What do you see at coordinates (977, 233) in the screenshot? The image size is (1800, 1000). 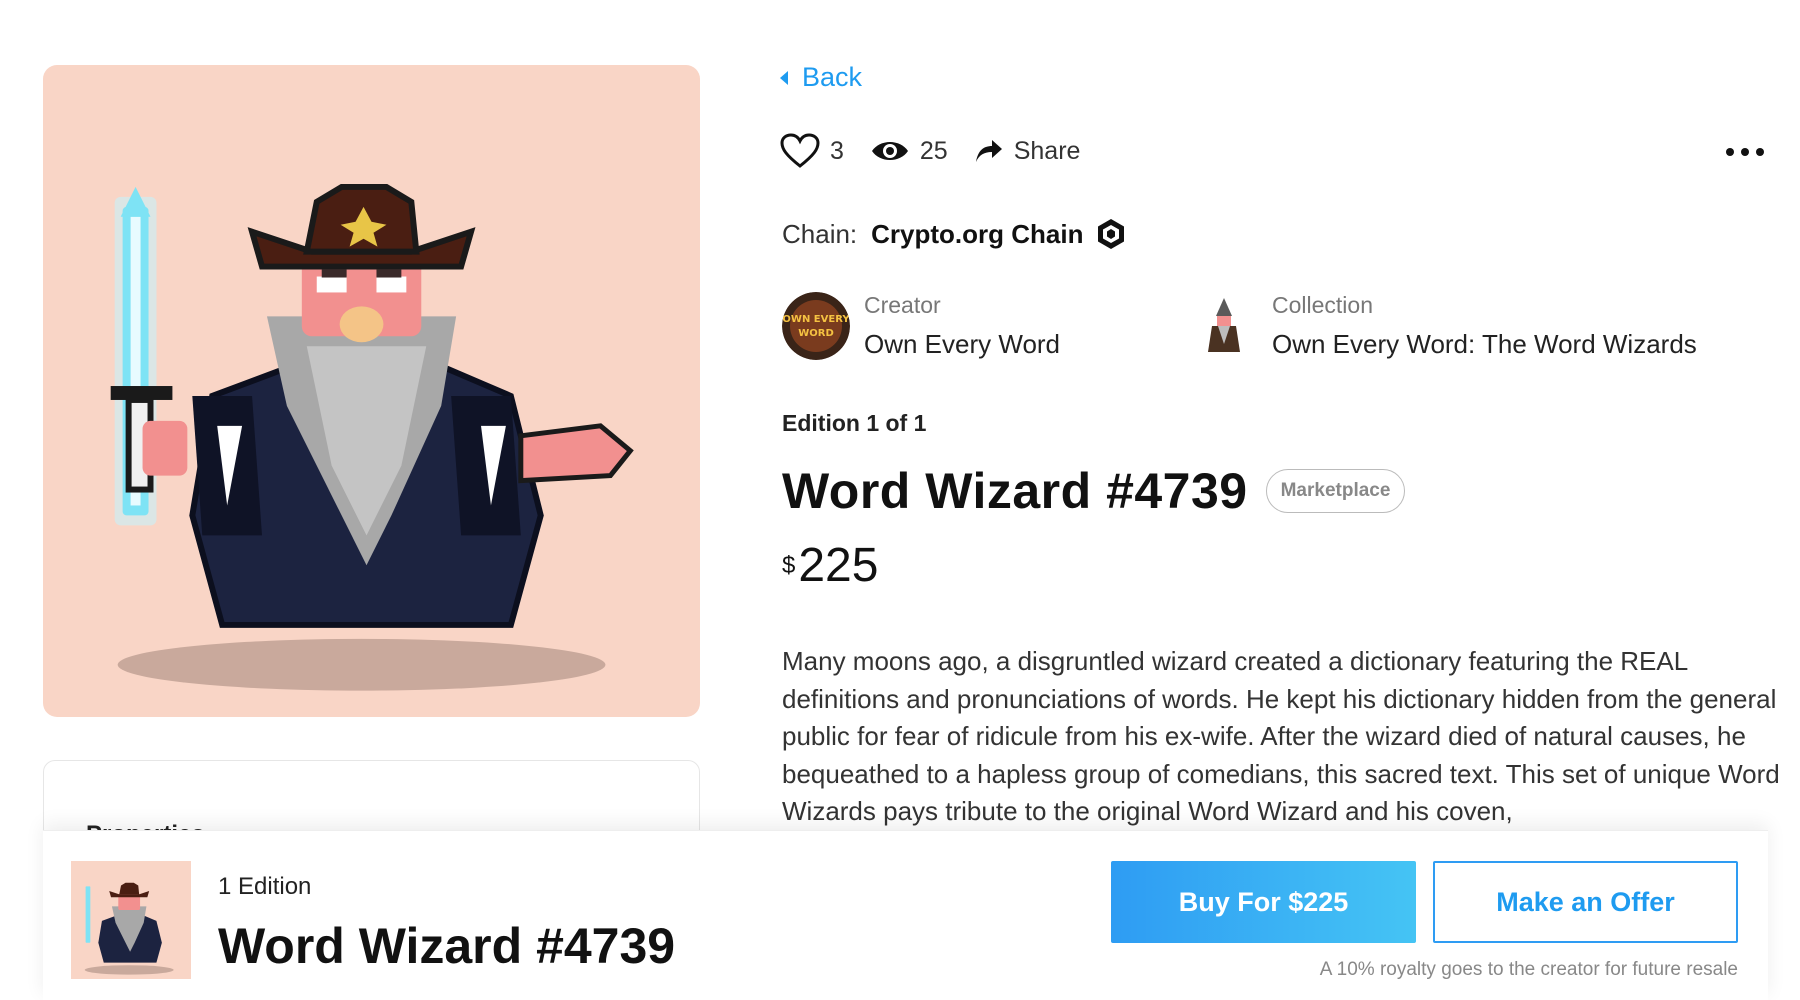 I see `chain-name: Crypto.org Chain` at bounding box center [977, 233].